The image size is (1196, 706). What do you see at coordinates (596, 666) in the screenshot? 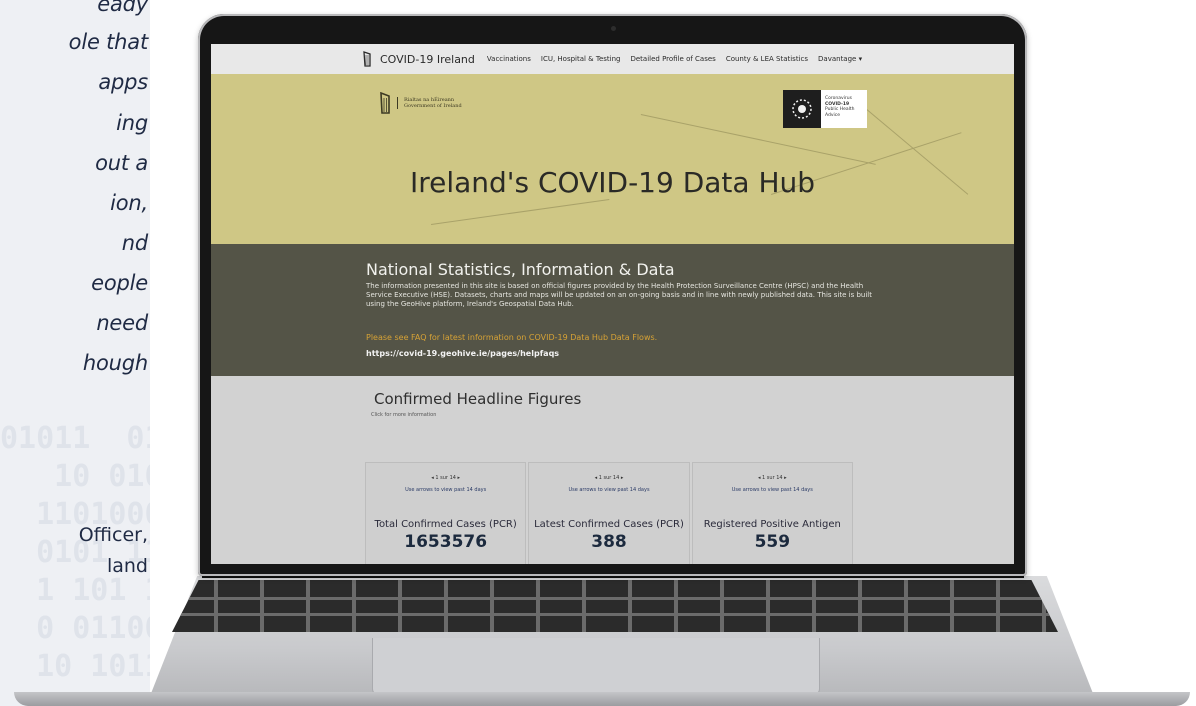
I see `laptop-trackpad` at bounding box center [596, 666].